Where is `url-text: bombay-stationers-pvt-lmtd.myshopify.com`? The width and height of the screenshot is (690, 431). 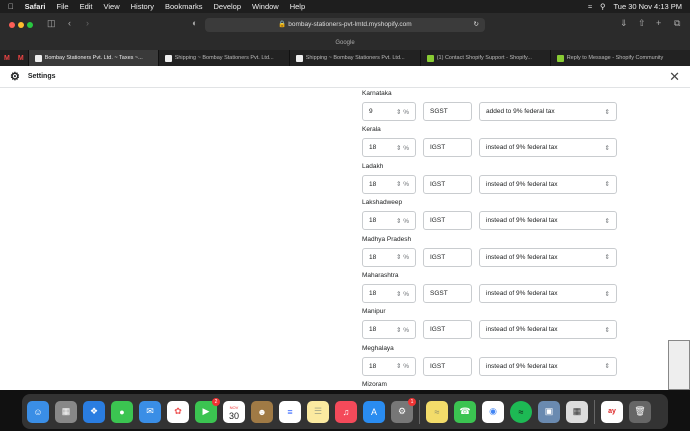
url-text: bombay-stationers-pvt-lmtd.myshopify.com is located at coordinates (350, 24).